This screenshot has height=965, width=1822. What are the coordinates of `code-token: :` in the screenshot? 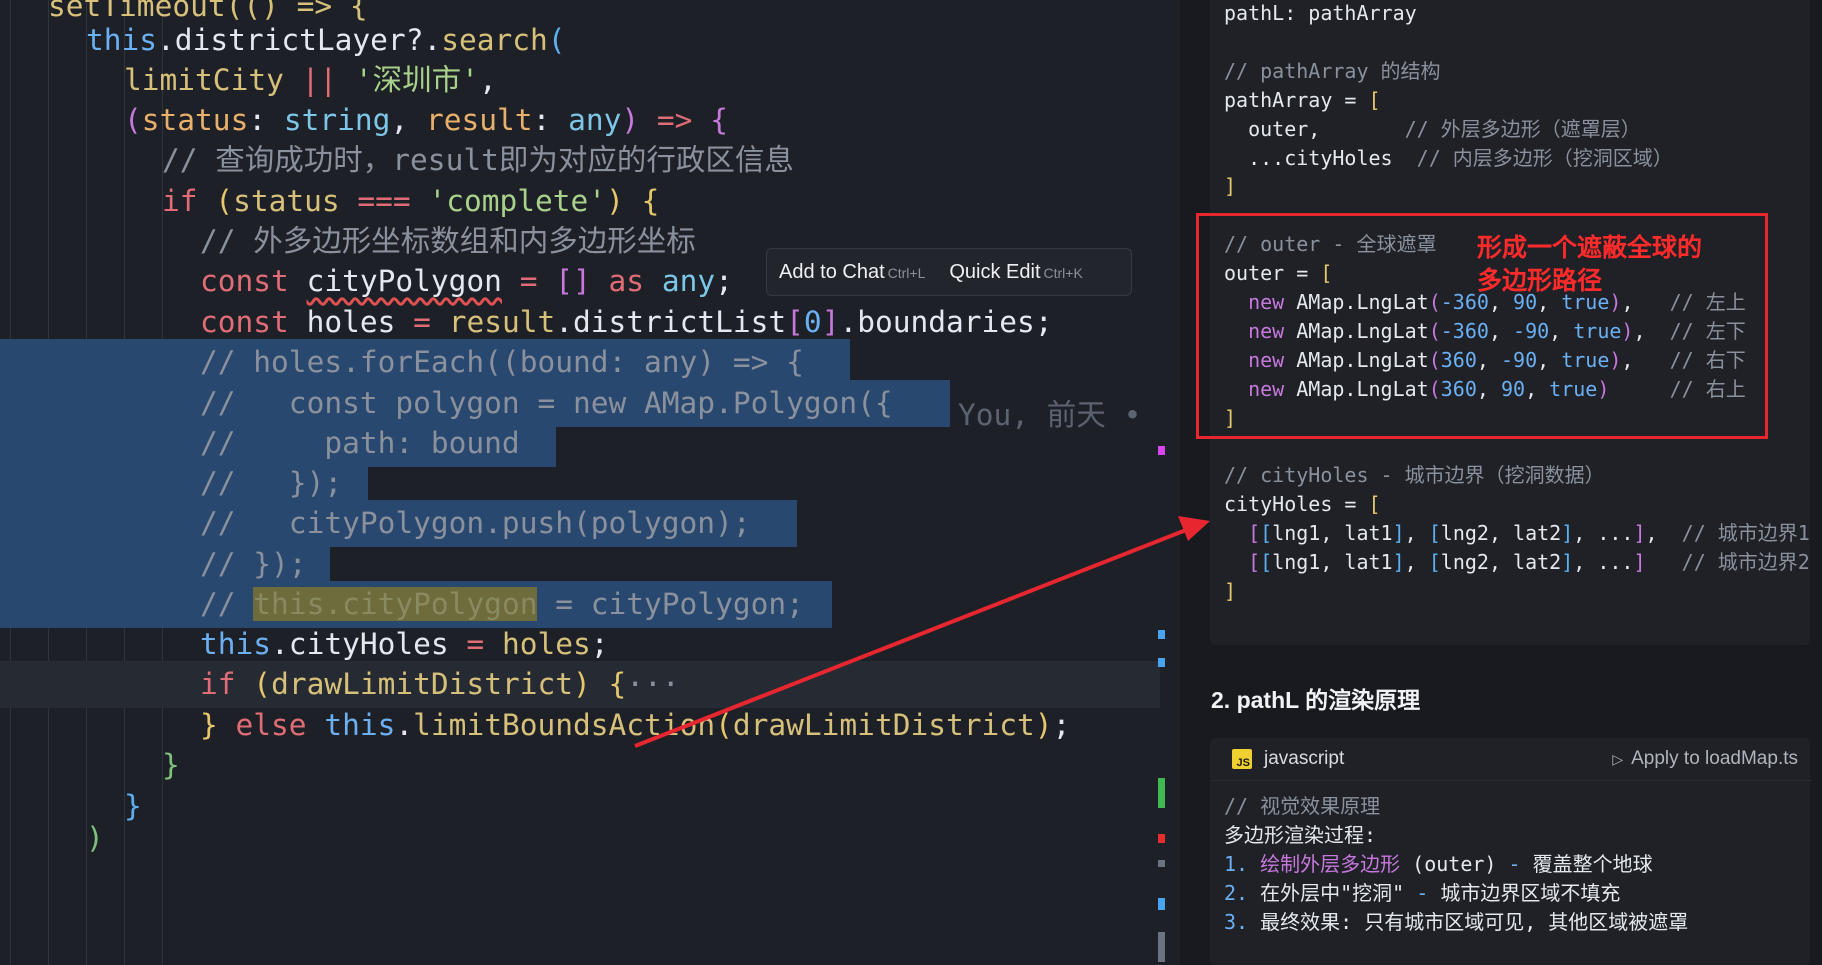 It's located at (266, 120).